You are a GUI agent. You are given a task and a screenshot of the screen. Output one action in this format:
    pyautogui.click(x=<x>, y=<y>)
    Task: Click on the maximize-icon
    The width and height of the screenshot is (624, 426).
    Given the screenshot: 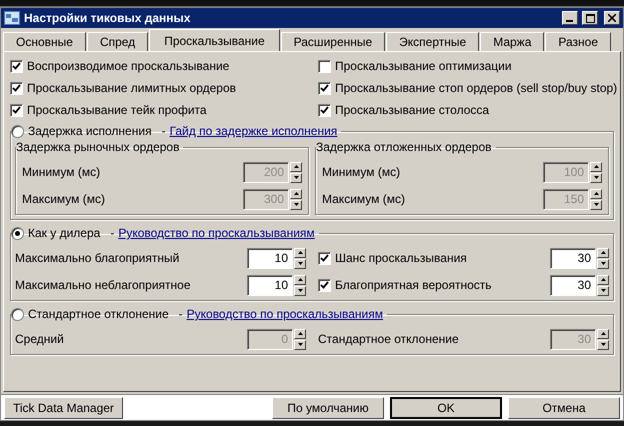 What is the action you would take?
    pyautogui.click(x=590, y=18)
    